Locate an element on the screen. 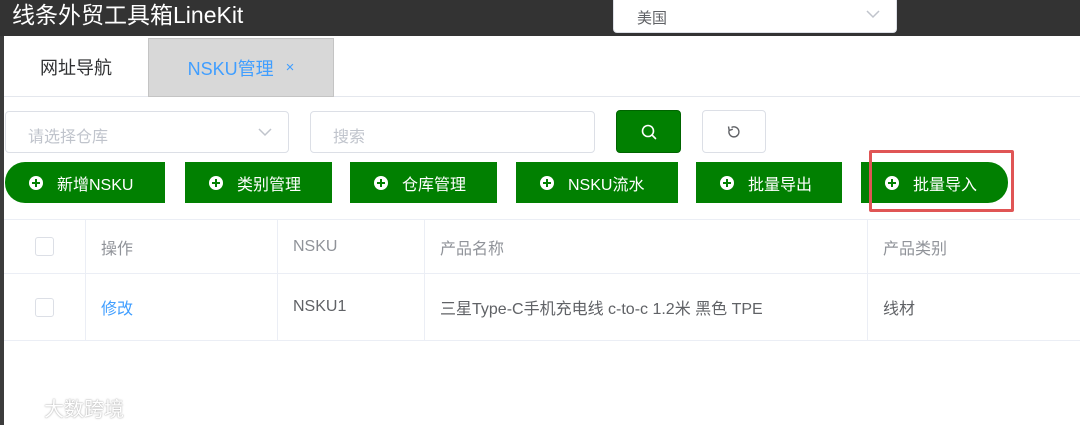  nsku-cell: NSKU1 is located at coordinates (351, 307).